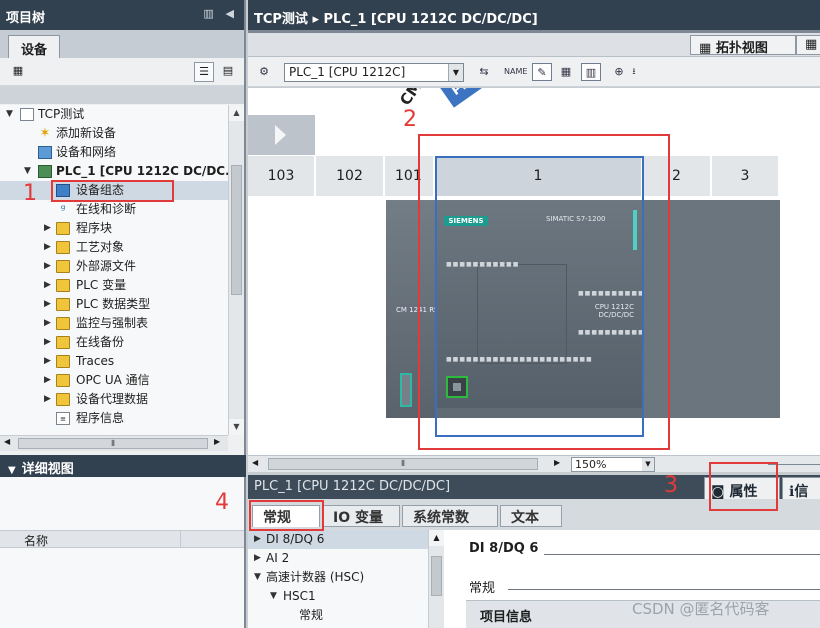  What do you see at coordinates (114, 418) in the screenshot?
I see `tree-item-program-info: ≡ 程序信息` at bounding box center [114, 418].